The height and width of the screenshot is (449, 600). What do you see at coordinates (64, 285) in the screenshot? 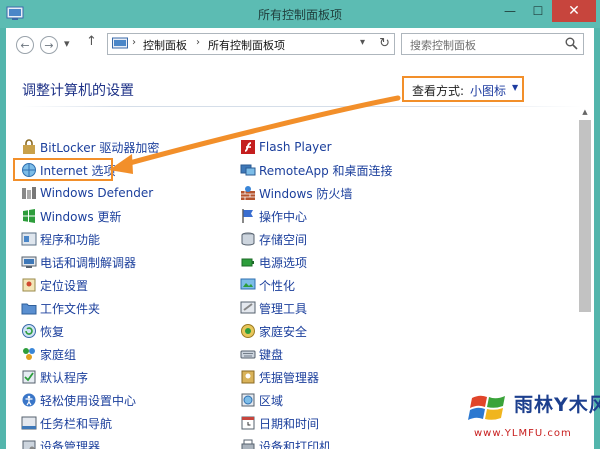
I see `cp-item-label: 定位设置` at bounding box center [64, 285].